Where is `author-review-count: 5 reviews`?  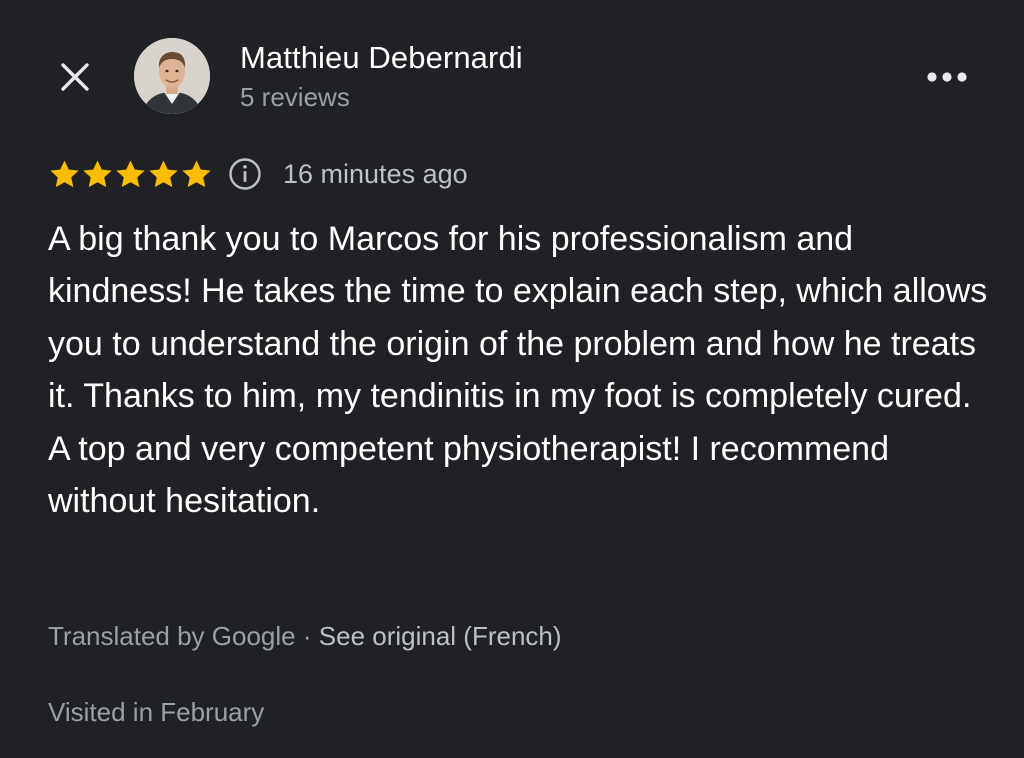 author-review-count: 5 reviews is located at coordinates (295, 97).